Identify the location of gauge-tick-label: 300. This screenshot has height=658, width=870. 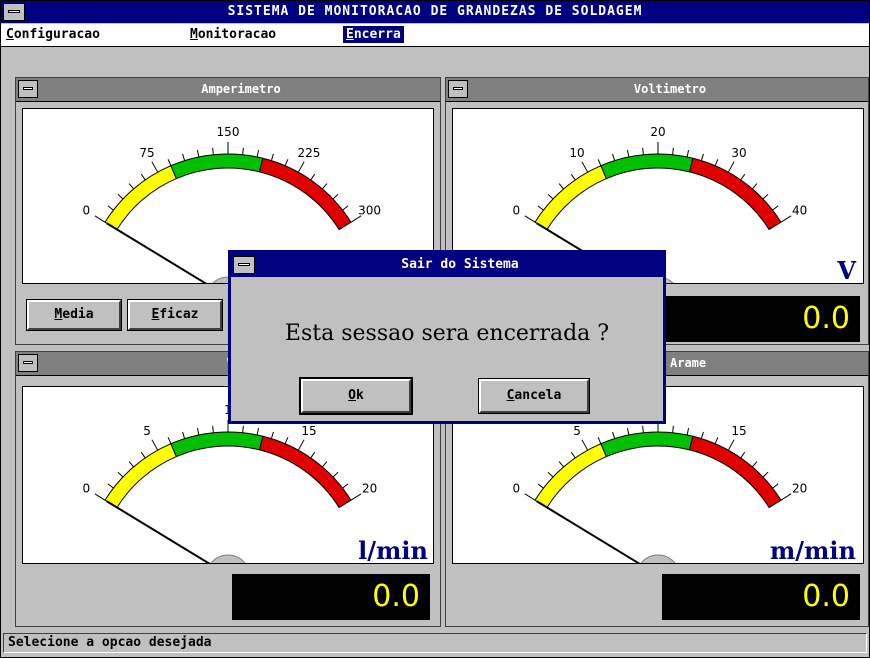
(369, 211).